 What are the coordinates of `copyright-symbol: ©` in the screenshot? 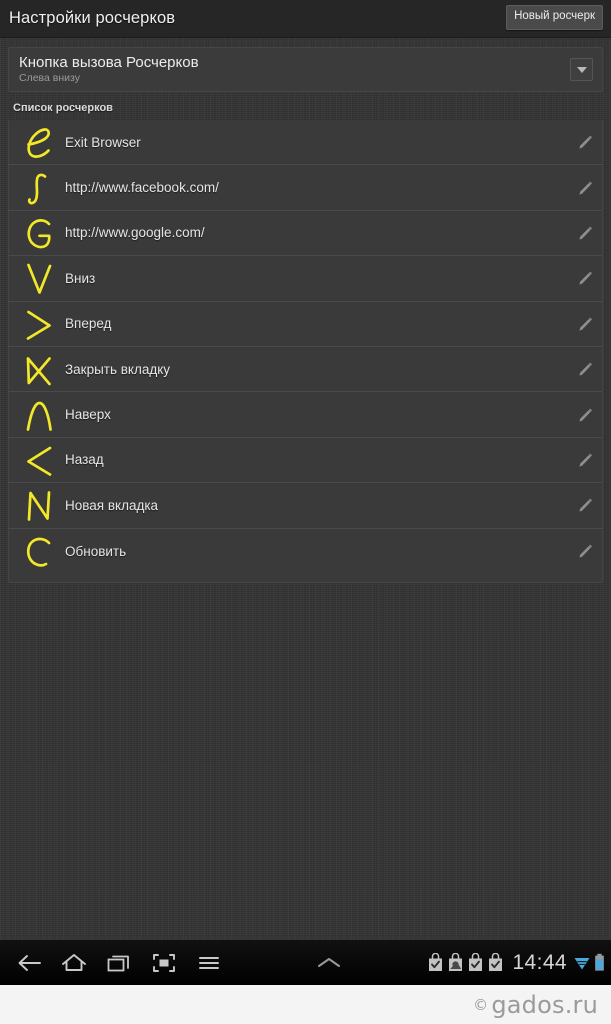 It's located at (481, 1004).